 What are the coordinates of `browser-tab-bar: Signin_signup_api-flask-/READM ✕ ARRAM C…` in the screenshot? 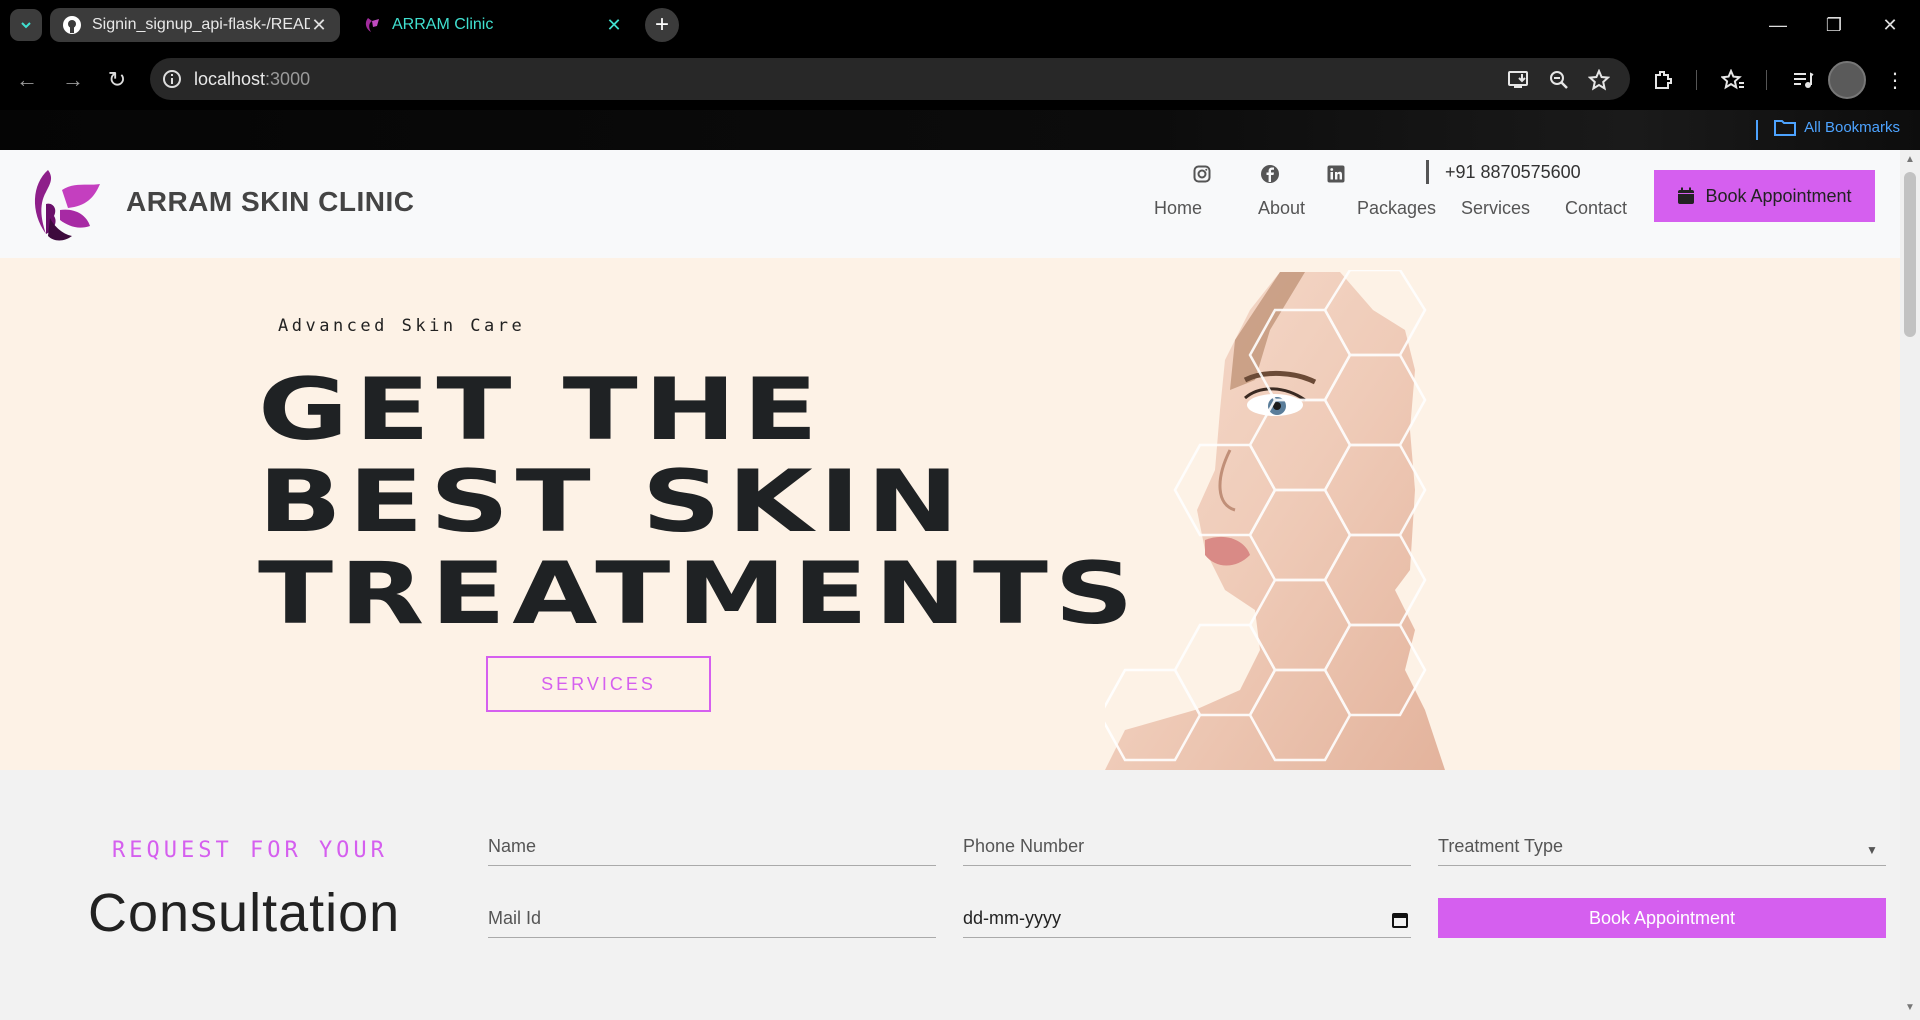 It's located at (960, 25).